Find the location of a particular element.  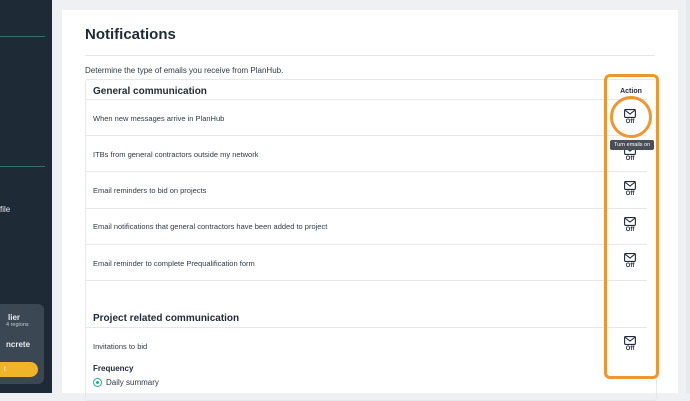

plan-card-trade: ncrete is located at coordinates (18, 344).